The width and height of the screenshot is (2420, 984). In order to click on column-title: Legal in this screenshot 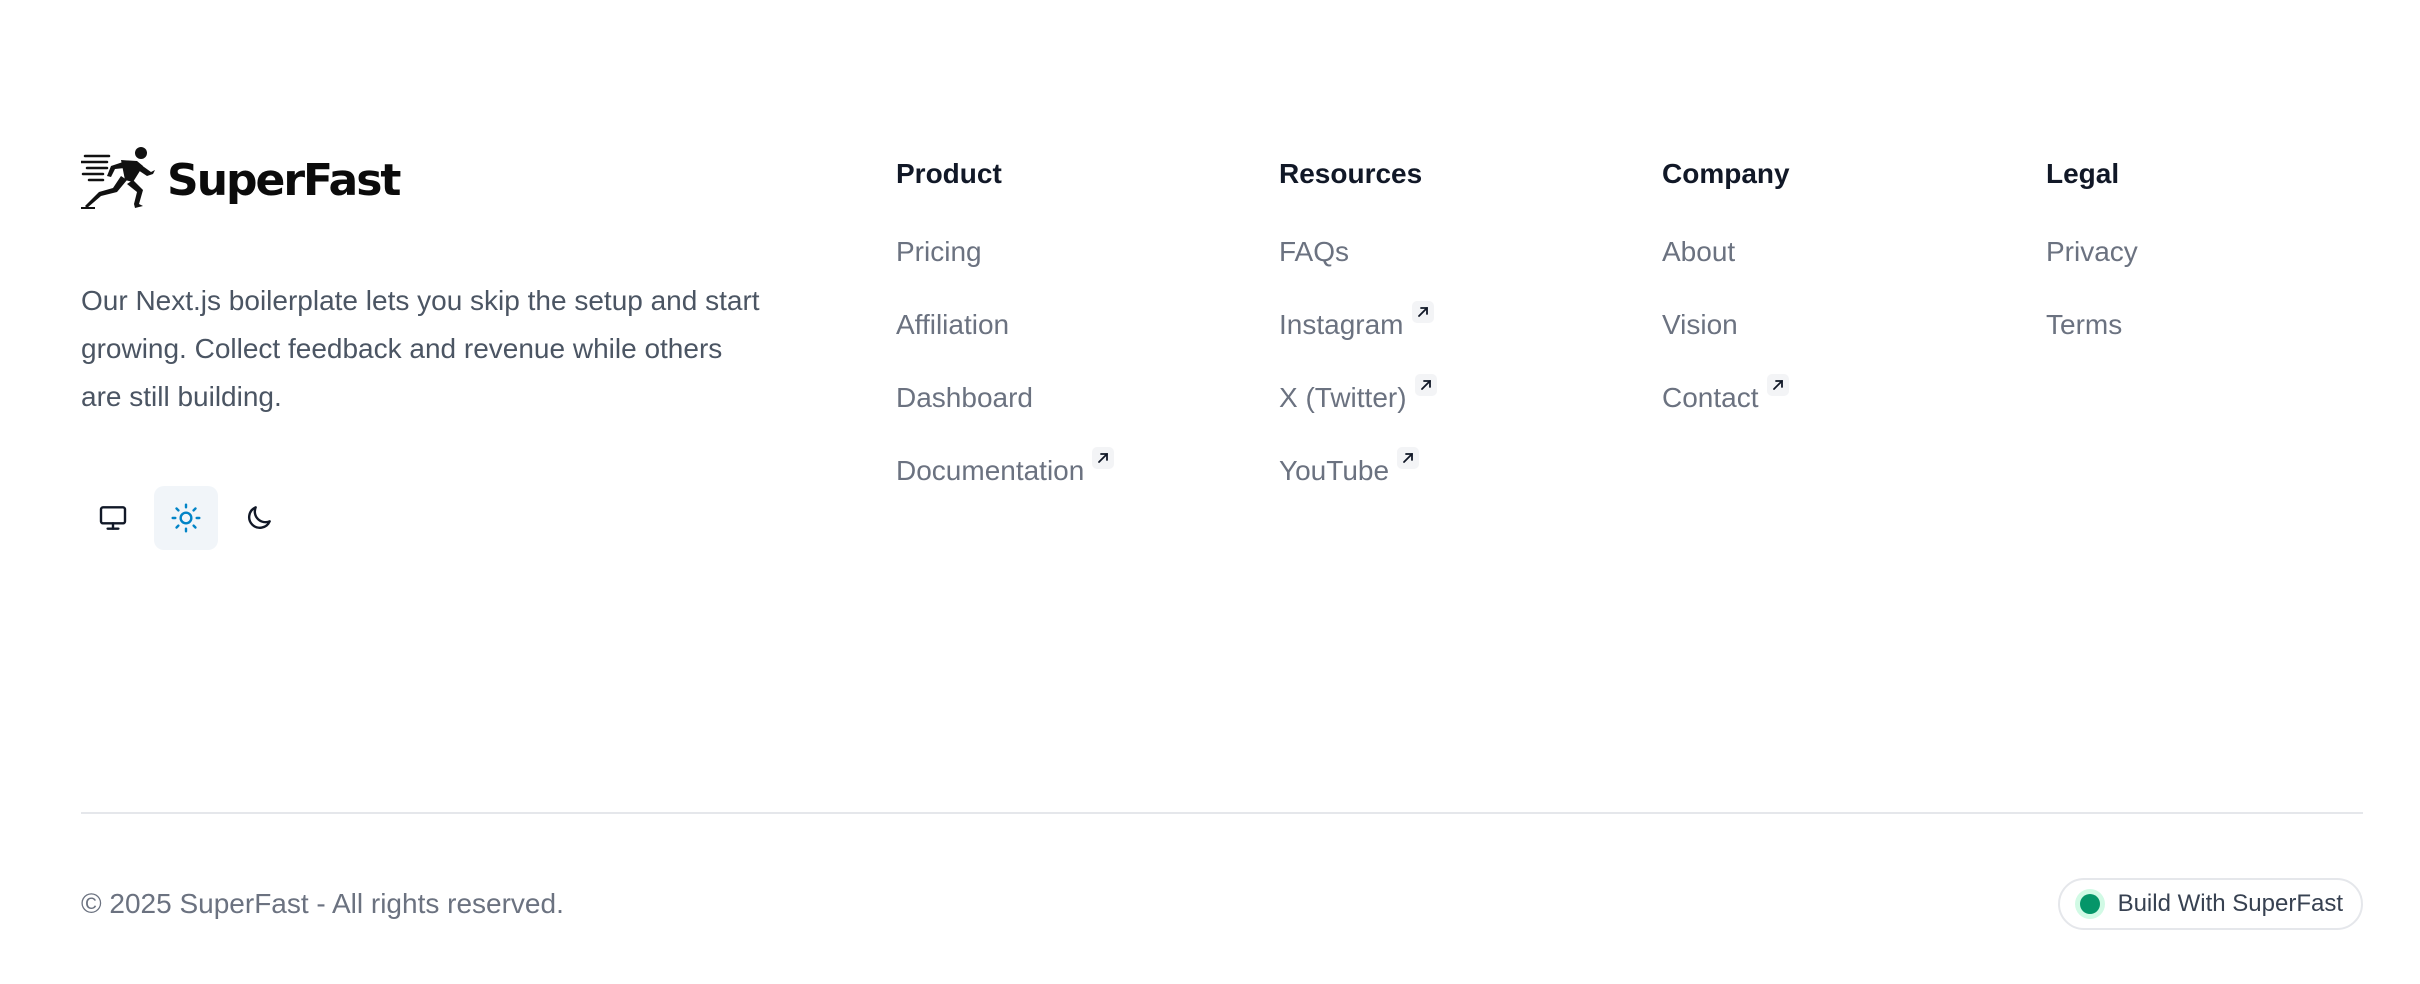, I will do `click(2083, 173)`.